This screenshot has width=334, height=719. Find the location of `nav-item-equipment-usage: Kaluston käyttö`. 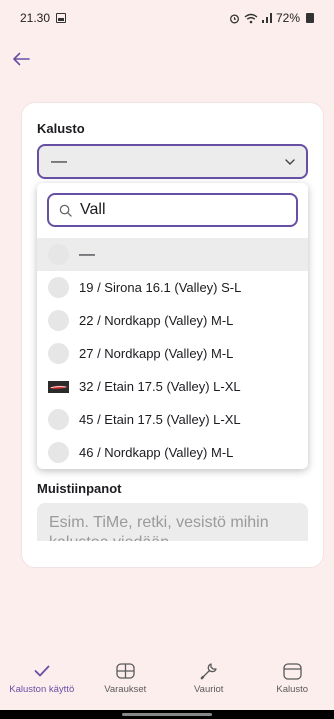

nav-item-equipment-usage: Kaluston käyttö is located at coordinates (42, 676).